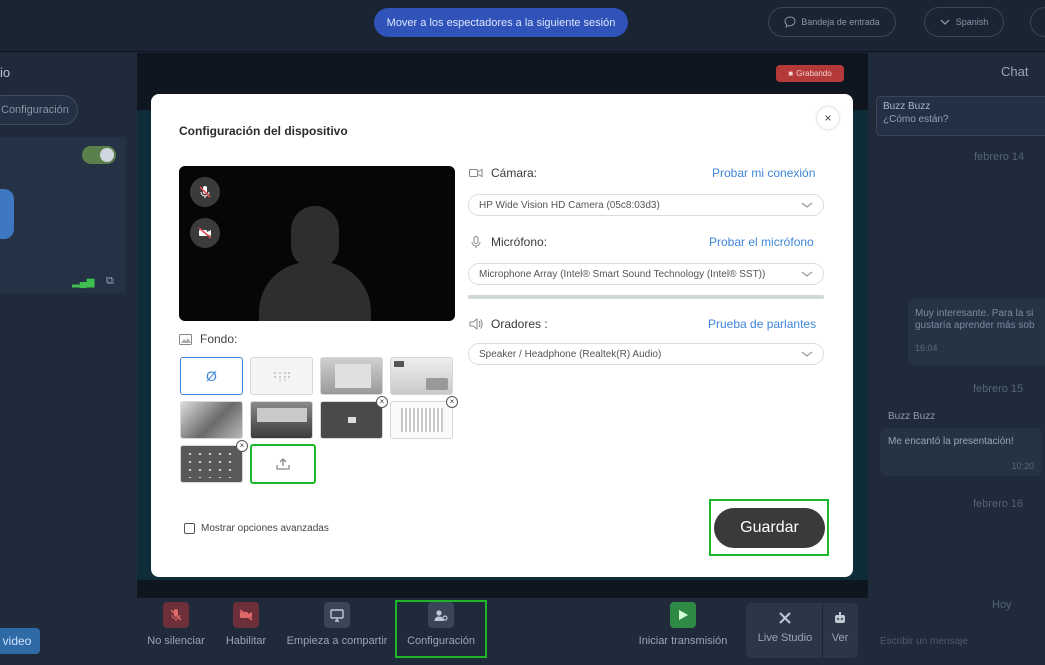 The height and width of the screenshot is (665, 1045). I want to click on modal-title: Configuración del dispositivo, so click(263, 131).